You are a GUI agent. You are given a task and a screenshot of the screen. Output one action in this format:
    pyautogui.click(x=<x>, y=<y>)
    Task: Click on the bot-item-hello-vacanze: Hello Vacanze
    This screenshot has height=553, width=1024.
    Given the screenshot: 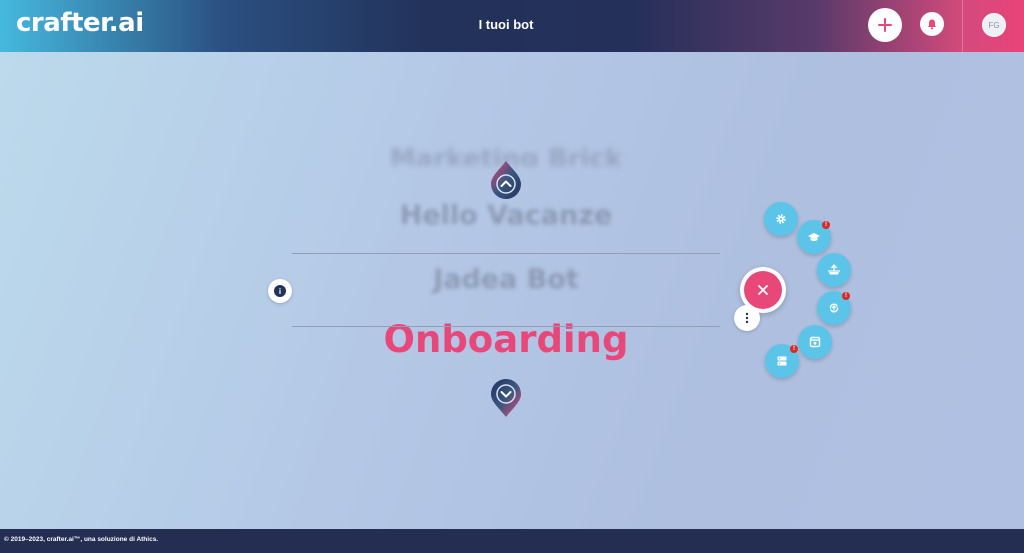 What is the action you would take?
    pyautogui.click(x=506, y=215)
    